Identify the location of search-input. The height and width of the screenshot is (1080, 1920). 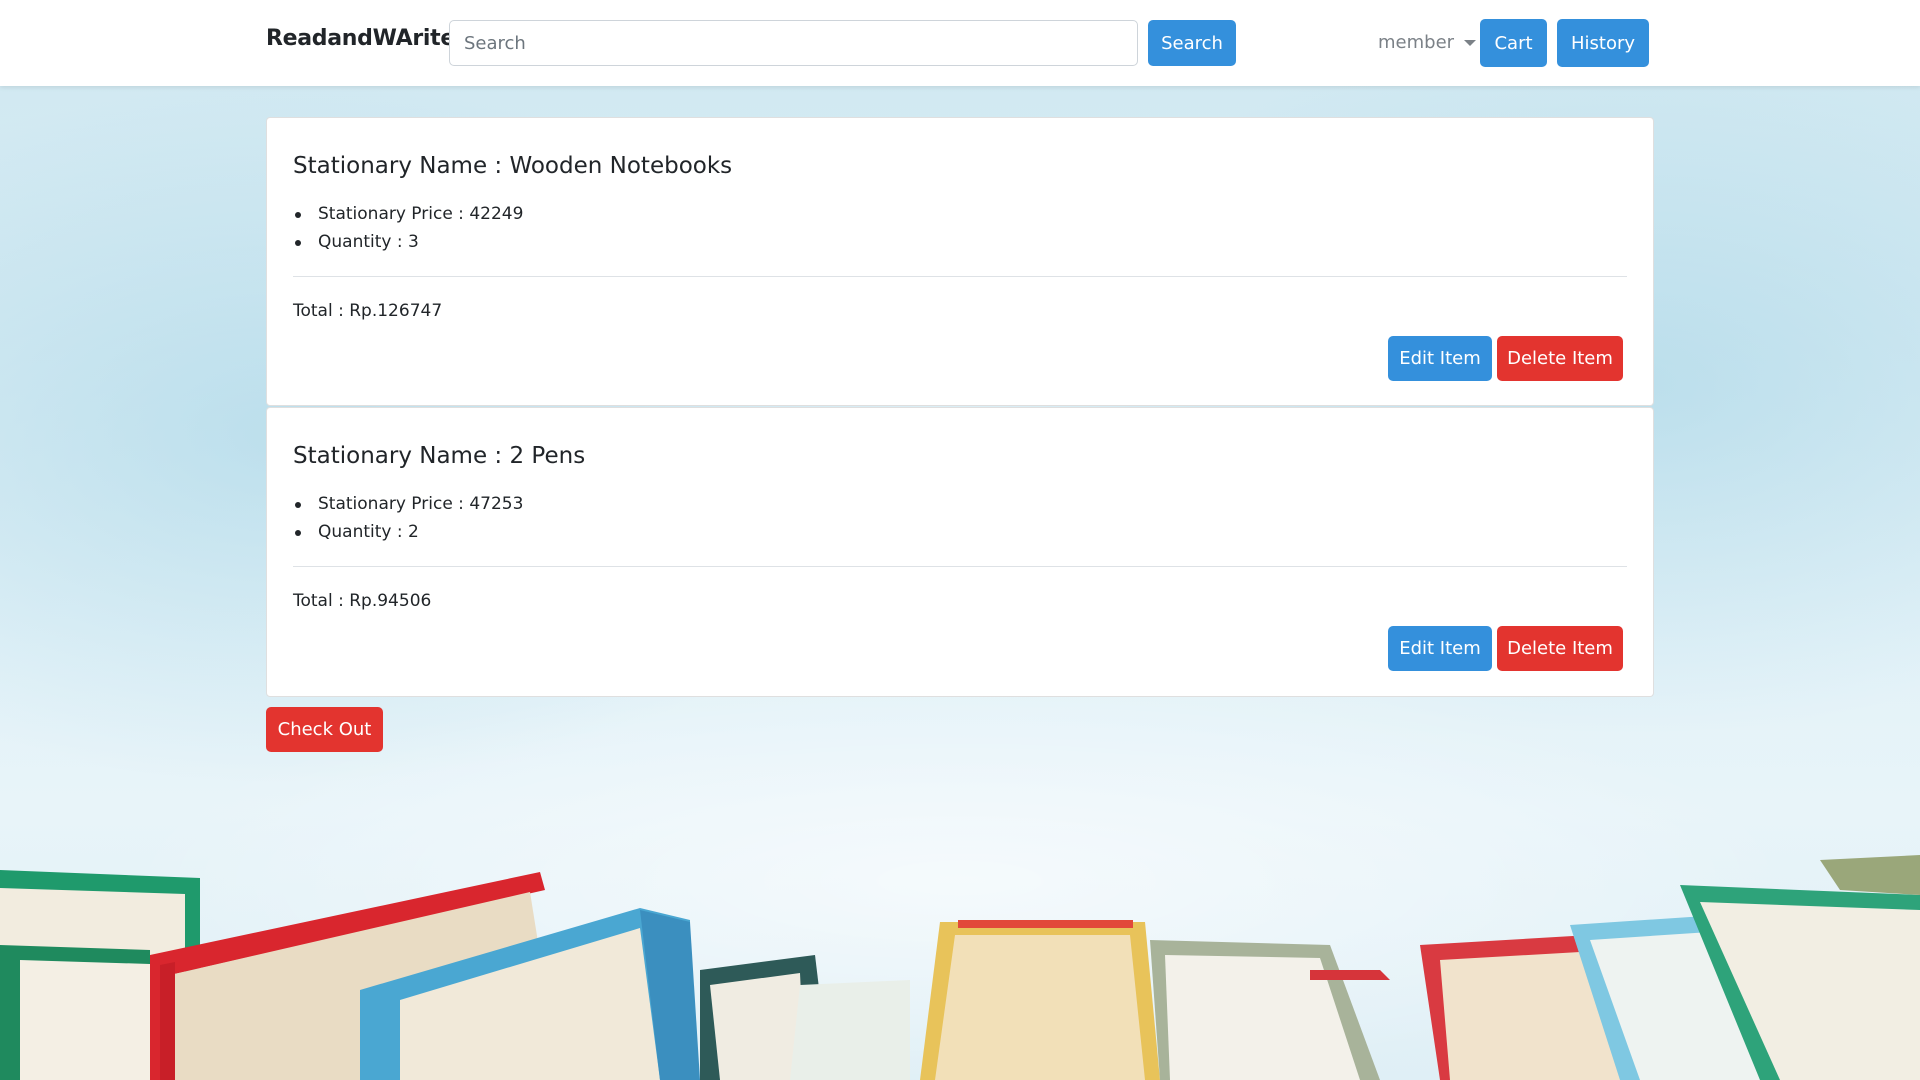
(793, 43).